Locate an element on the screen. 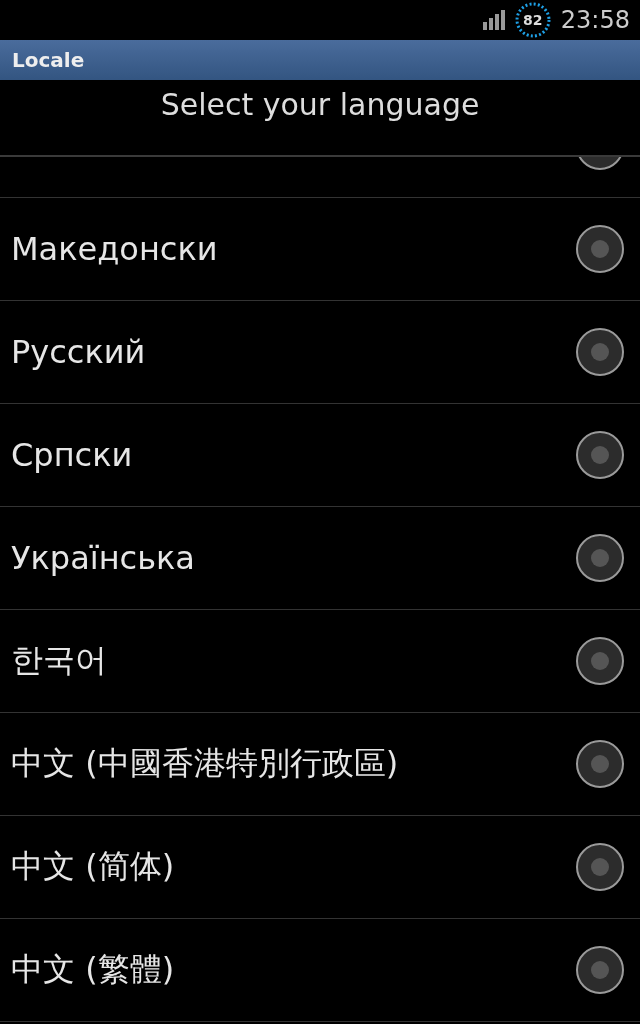 This screenshot has height=1024, width=640. window-title: Locale is located at coordinates (48, 60).